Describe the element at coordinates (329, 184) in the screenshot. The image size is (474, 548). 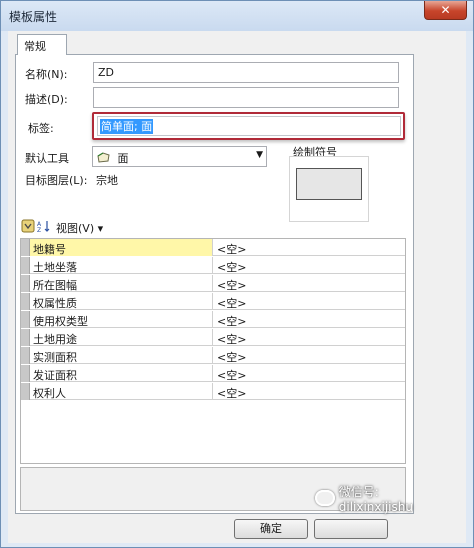
I see `symbol-swatch` at that location.